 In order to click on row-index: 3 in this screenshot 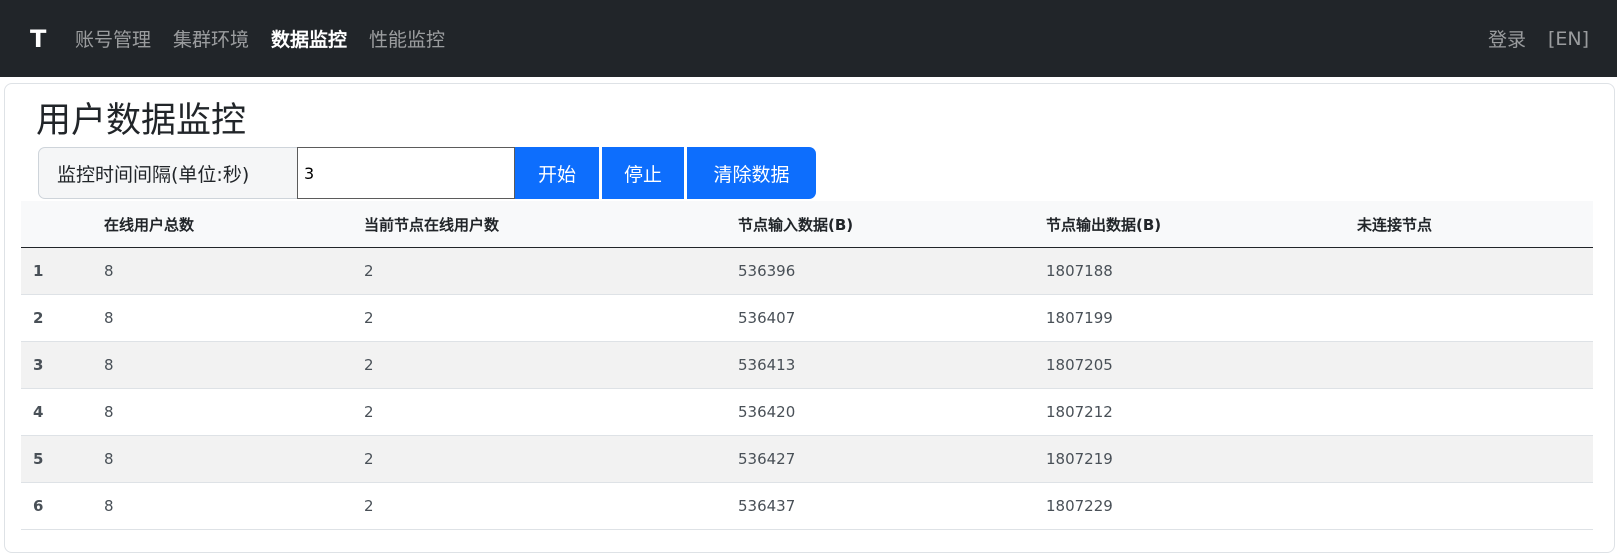, I will do `click(62, 365)`.